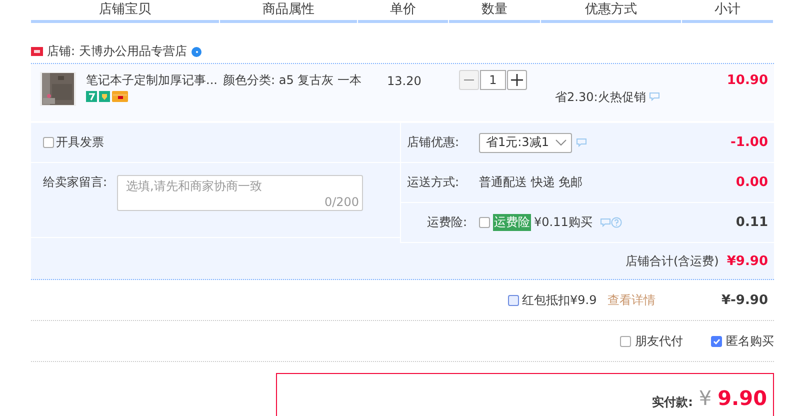 The width and height of the screenshot is (811, 416). What do you see at coordinates (117, 51) in the screenshot?
I see `shop-name: 店铺: 天博办公用品专营店` at bounding box center [117, 51].